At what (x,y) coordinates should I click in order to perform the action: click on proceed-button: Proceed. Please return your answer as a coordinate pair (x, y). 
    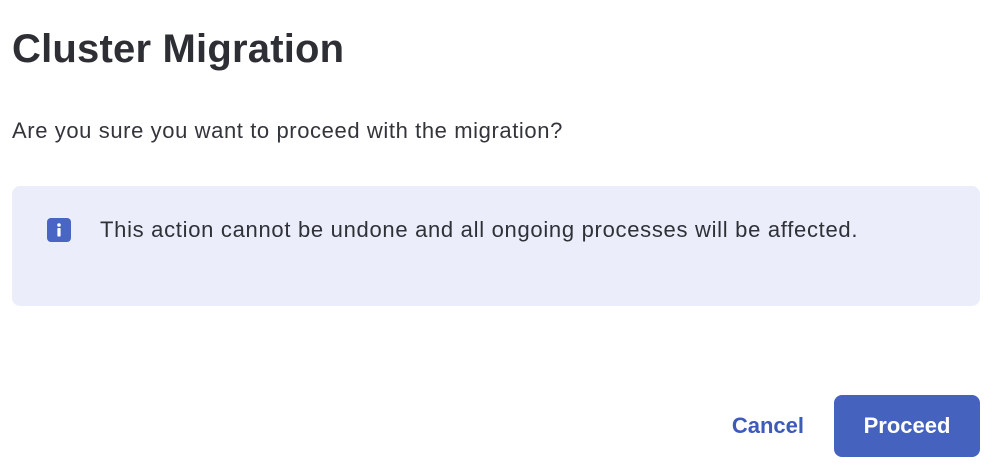
    Looking at the image, I should click on (907, 426).